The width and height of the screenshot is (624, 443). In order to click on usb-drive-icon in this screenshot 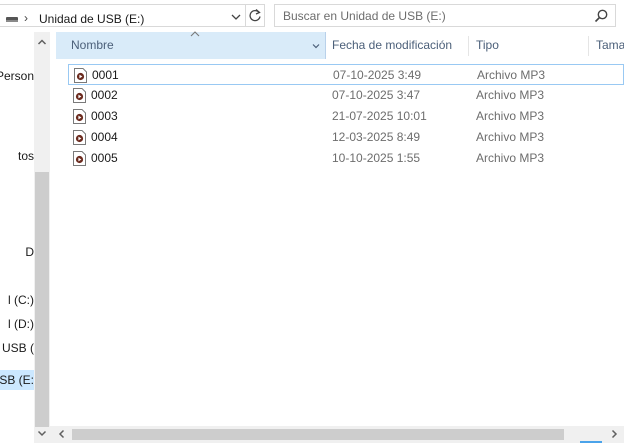, I will do `click(12, 19)`.